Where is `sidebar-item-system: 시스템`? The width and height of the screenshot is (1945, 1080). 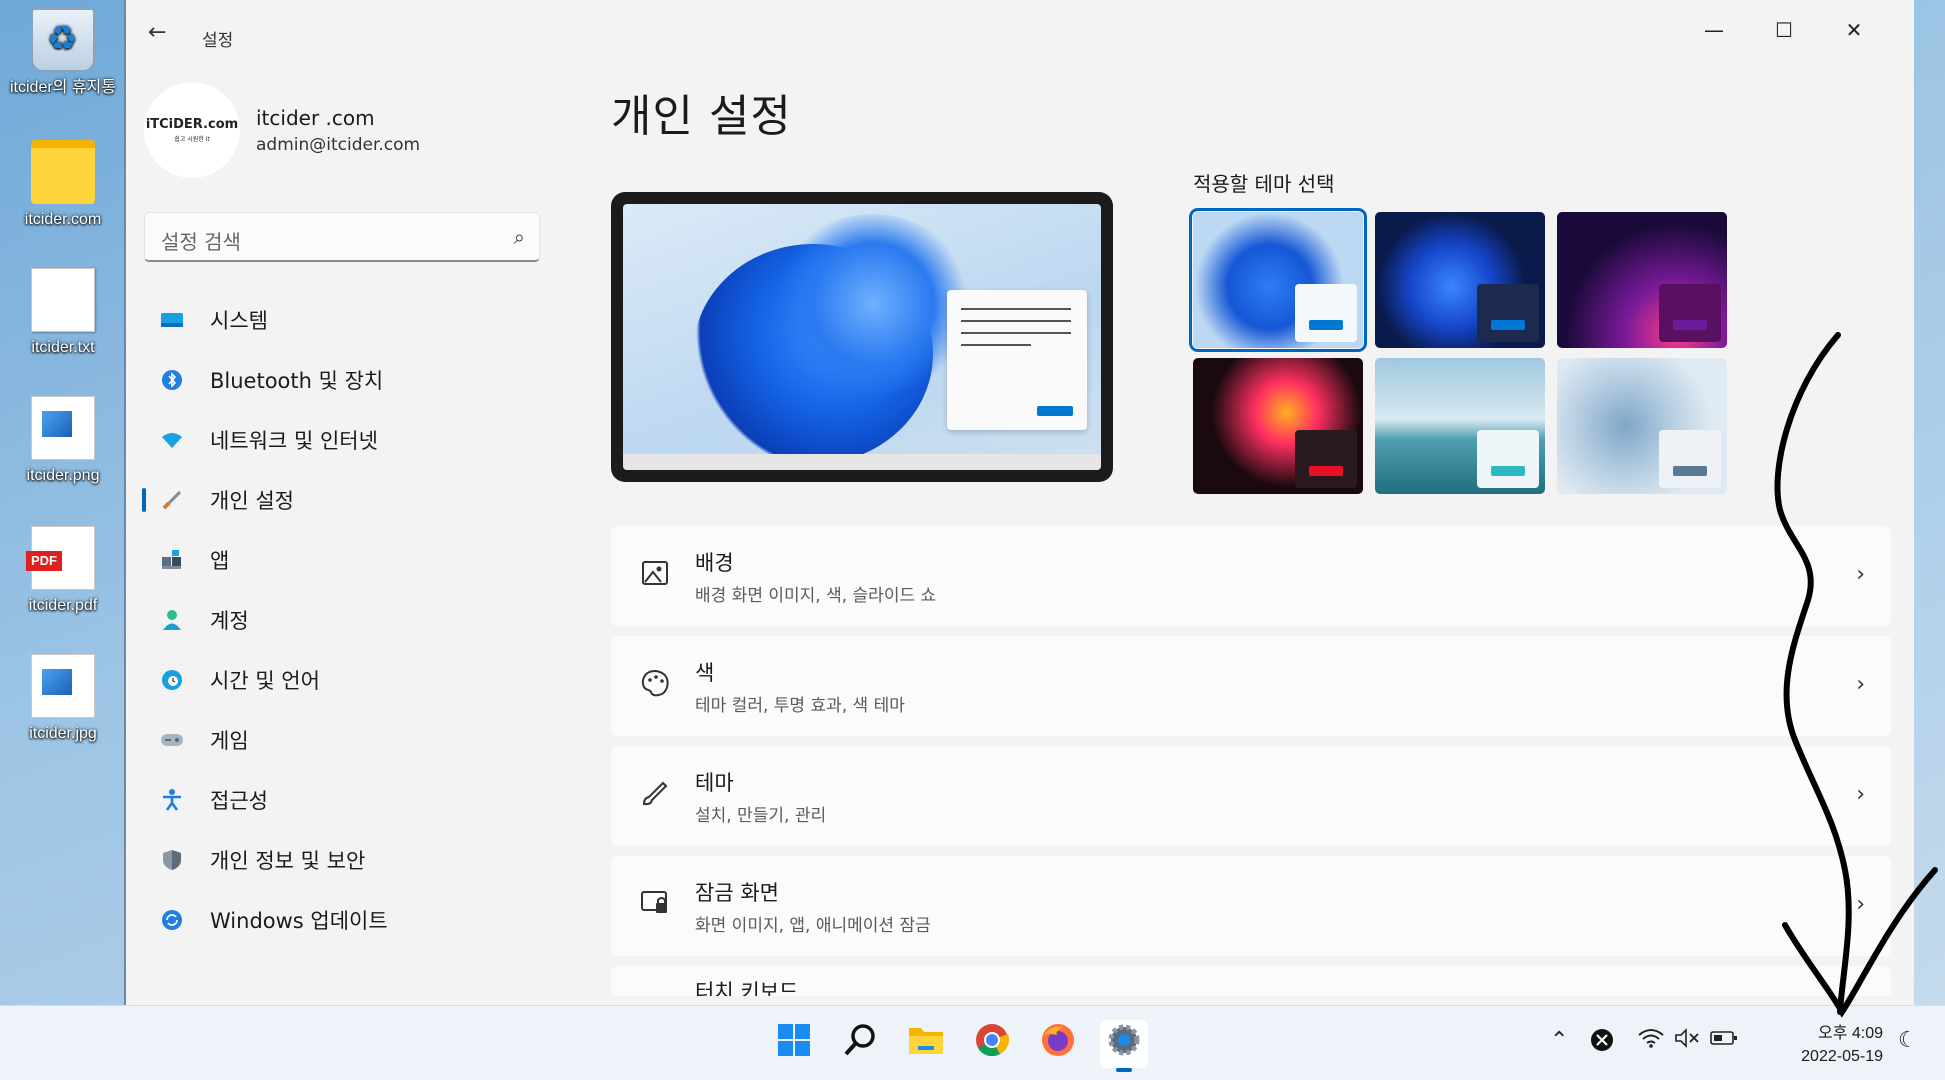 sidebar-item-system: 시스템 is located at coordinates (364, 320).